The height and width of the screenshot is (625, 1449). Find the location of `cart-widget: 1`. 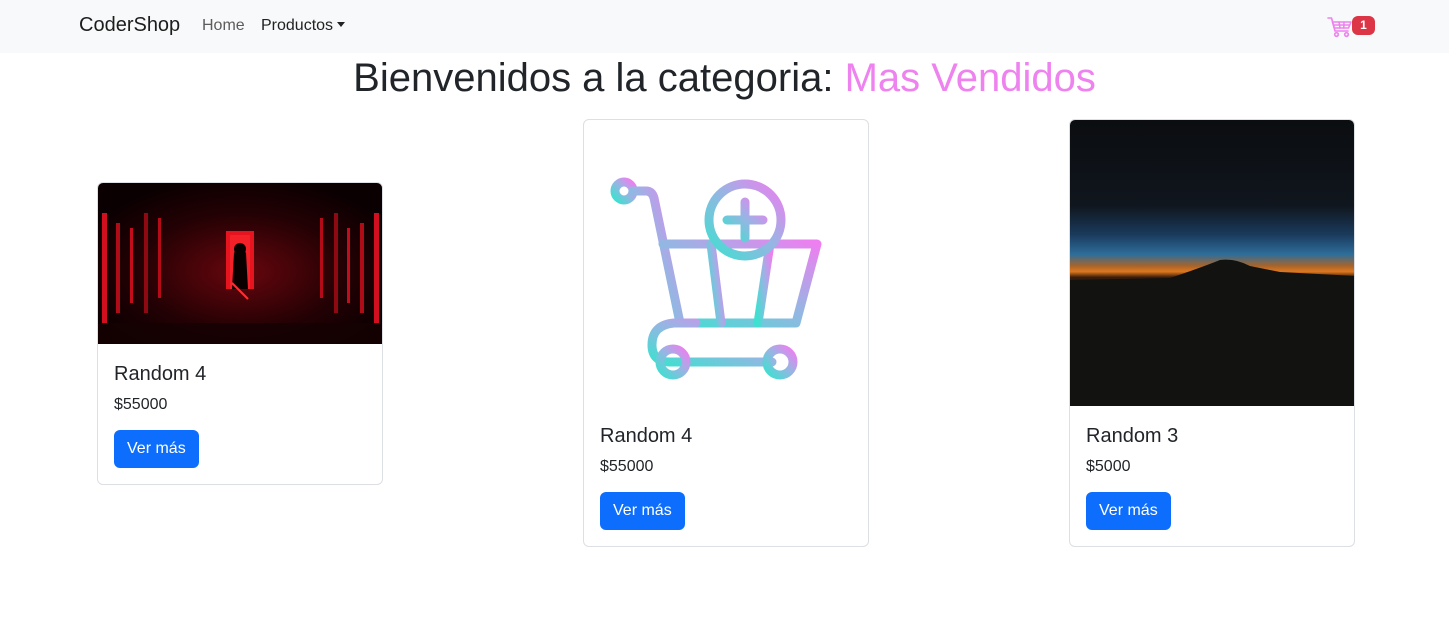

cart-widget: 1 is located at coordinates (1352, 28).